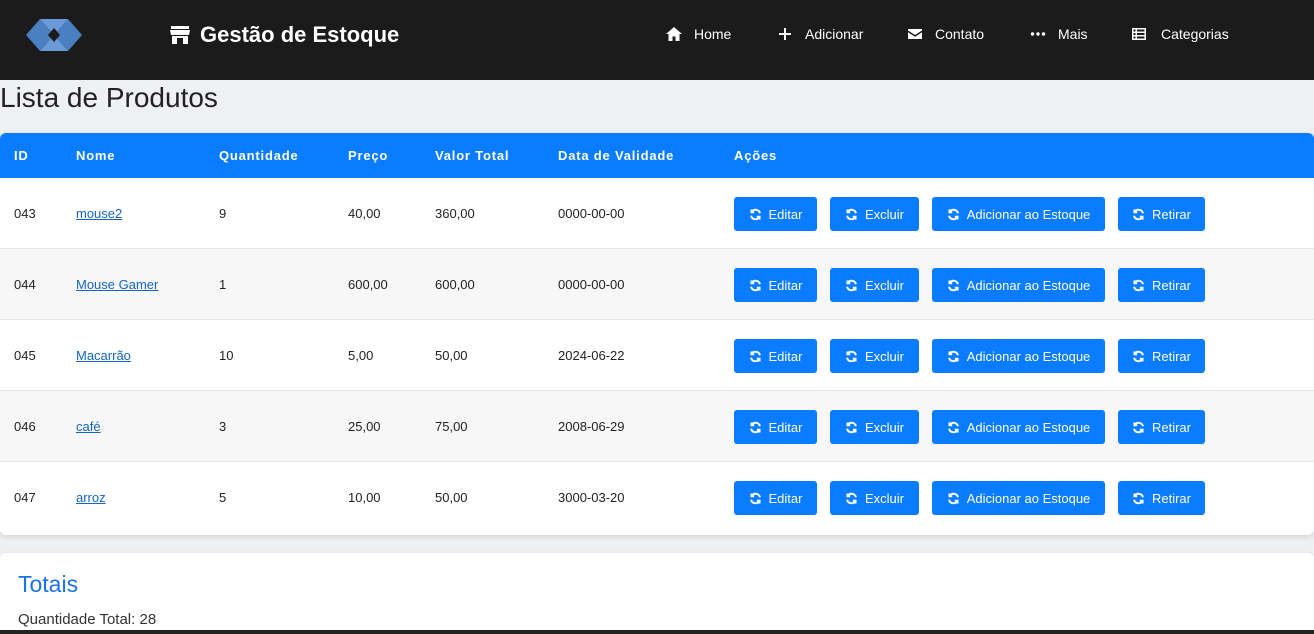  What do you see at coordinates (223, 213) in the screenshot?
I see `cell-quantidade: 9` at bounding box center [223, 213].